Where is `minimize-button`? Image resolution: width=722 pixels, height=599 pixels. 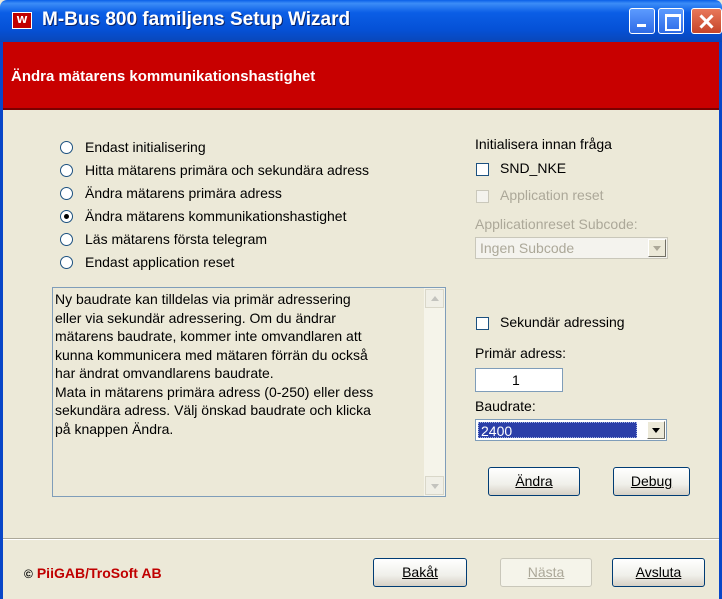
minimize-button is located at coordinates (642, 21).